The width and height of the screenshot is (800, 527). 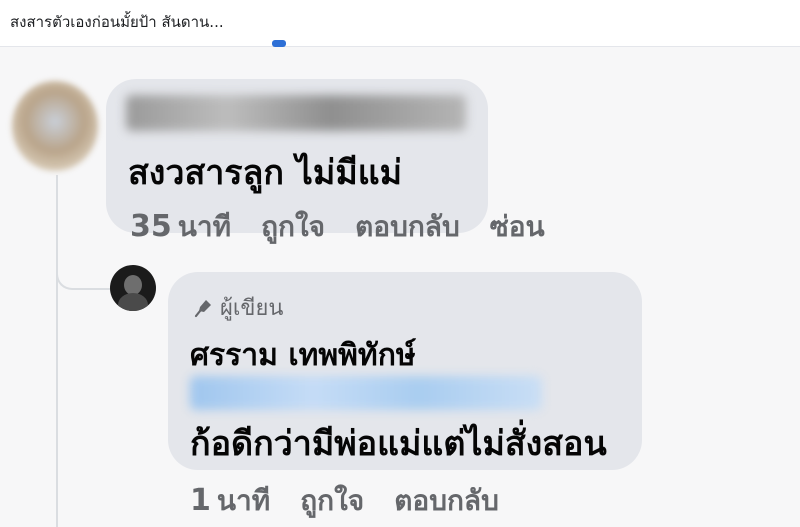 I want to click on hide-button: ซ่อน, so click(x=517, y=227).